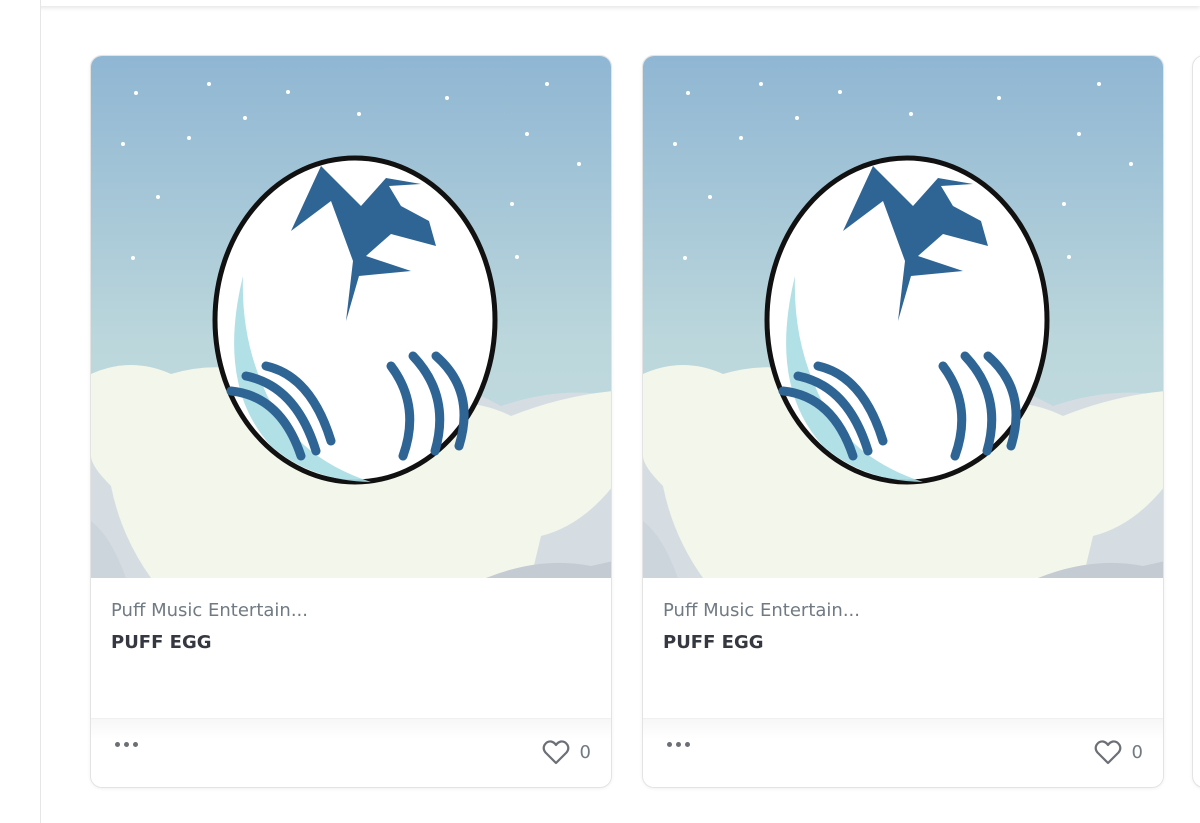  I want to click on left-sidebar, so click(20, 411).